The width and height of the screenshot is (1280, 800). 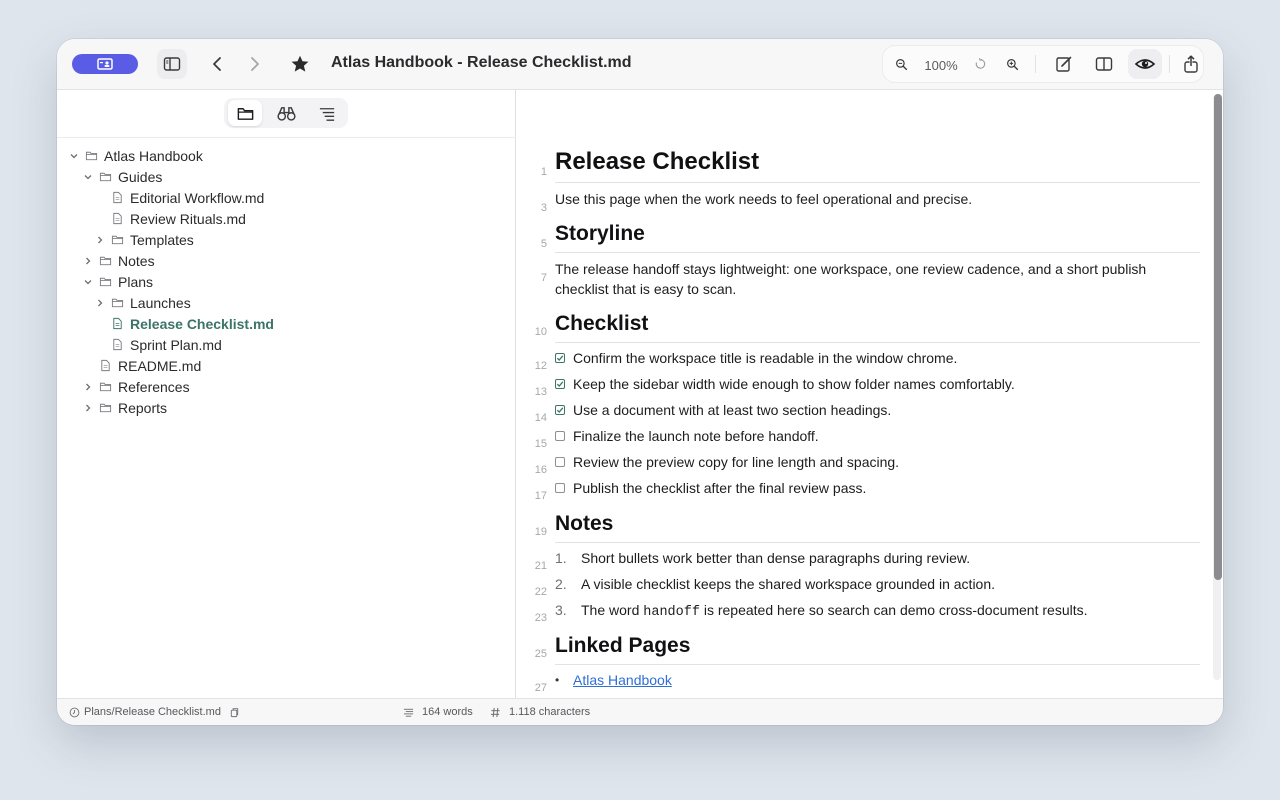 I want to click on outline-icon, so click(x=326, y=114).